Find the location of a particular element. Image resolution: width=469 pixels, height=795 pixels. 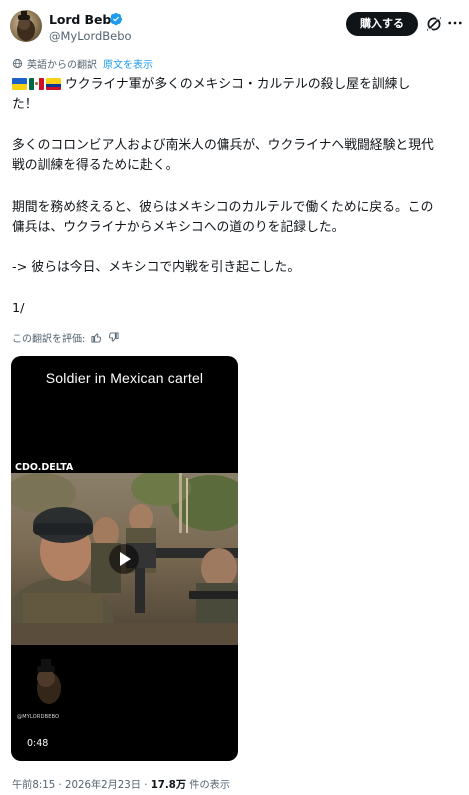

video-duration: 0:48 is located at coordinates (38, 743).